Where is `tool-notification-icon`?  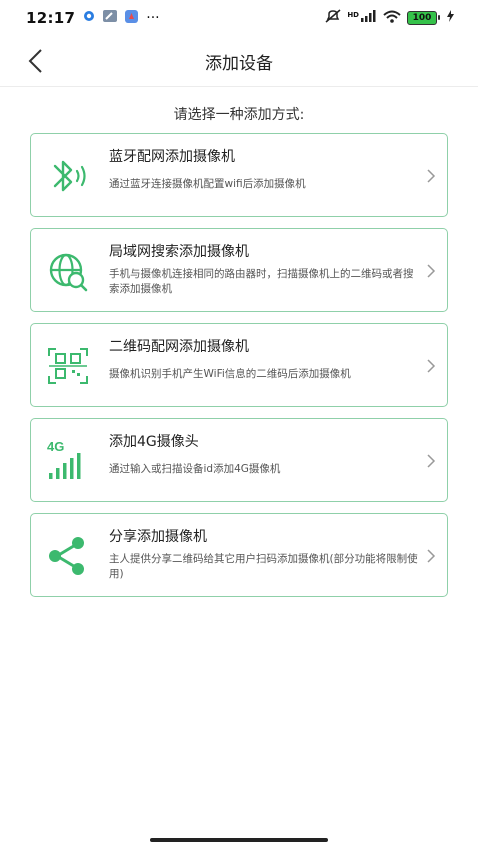 tool-notification-icon is located at coordinates (110, 18).